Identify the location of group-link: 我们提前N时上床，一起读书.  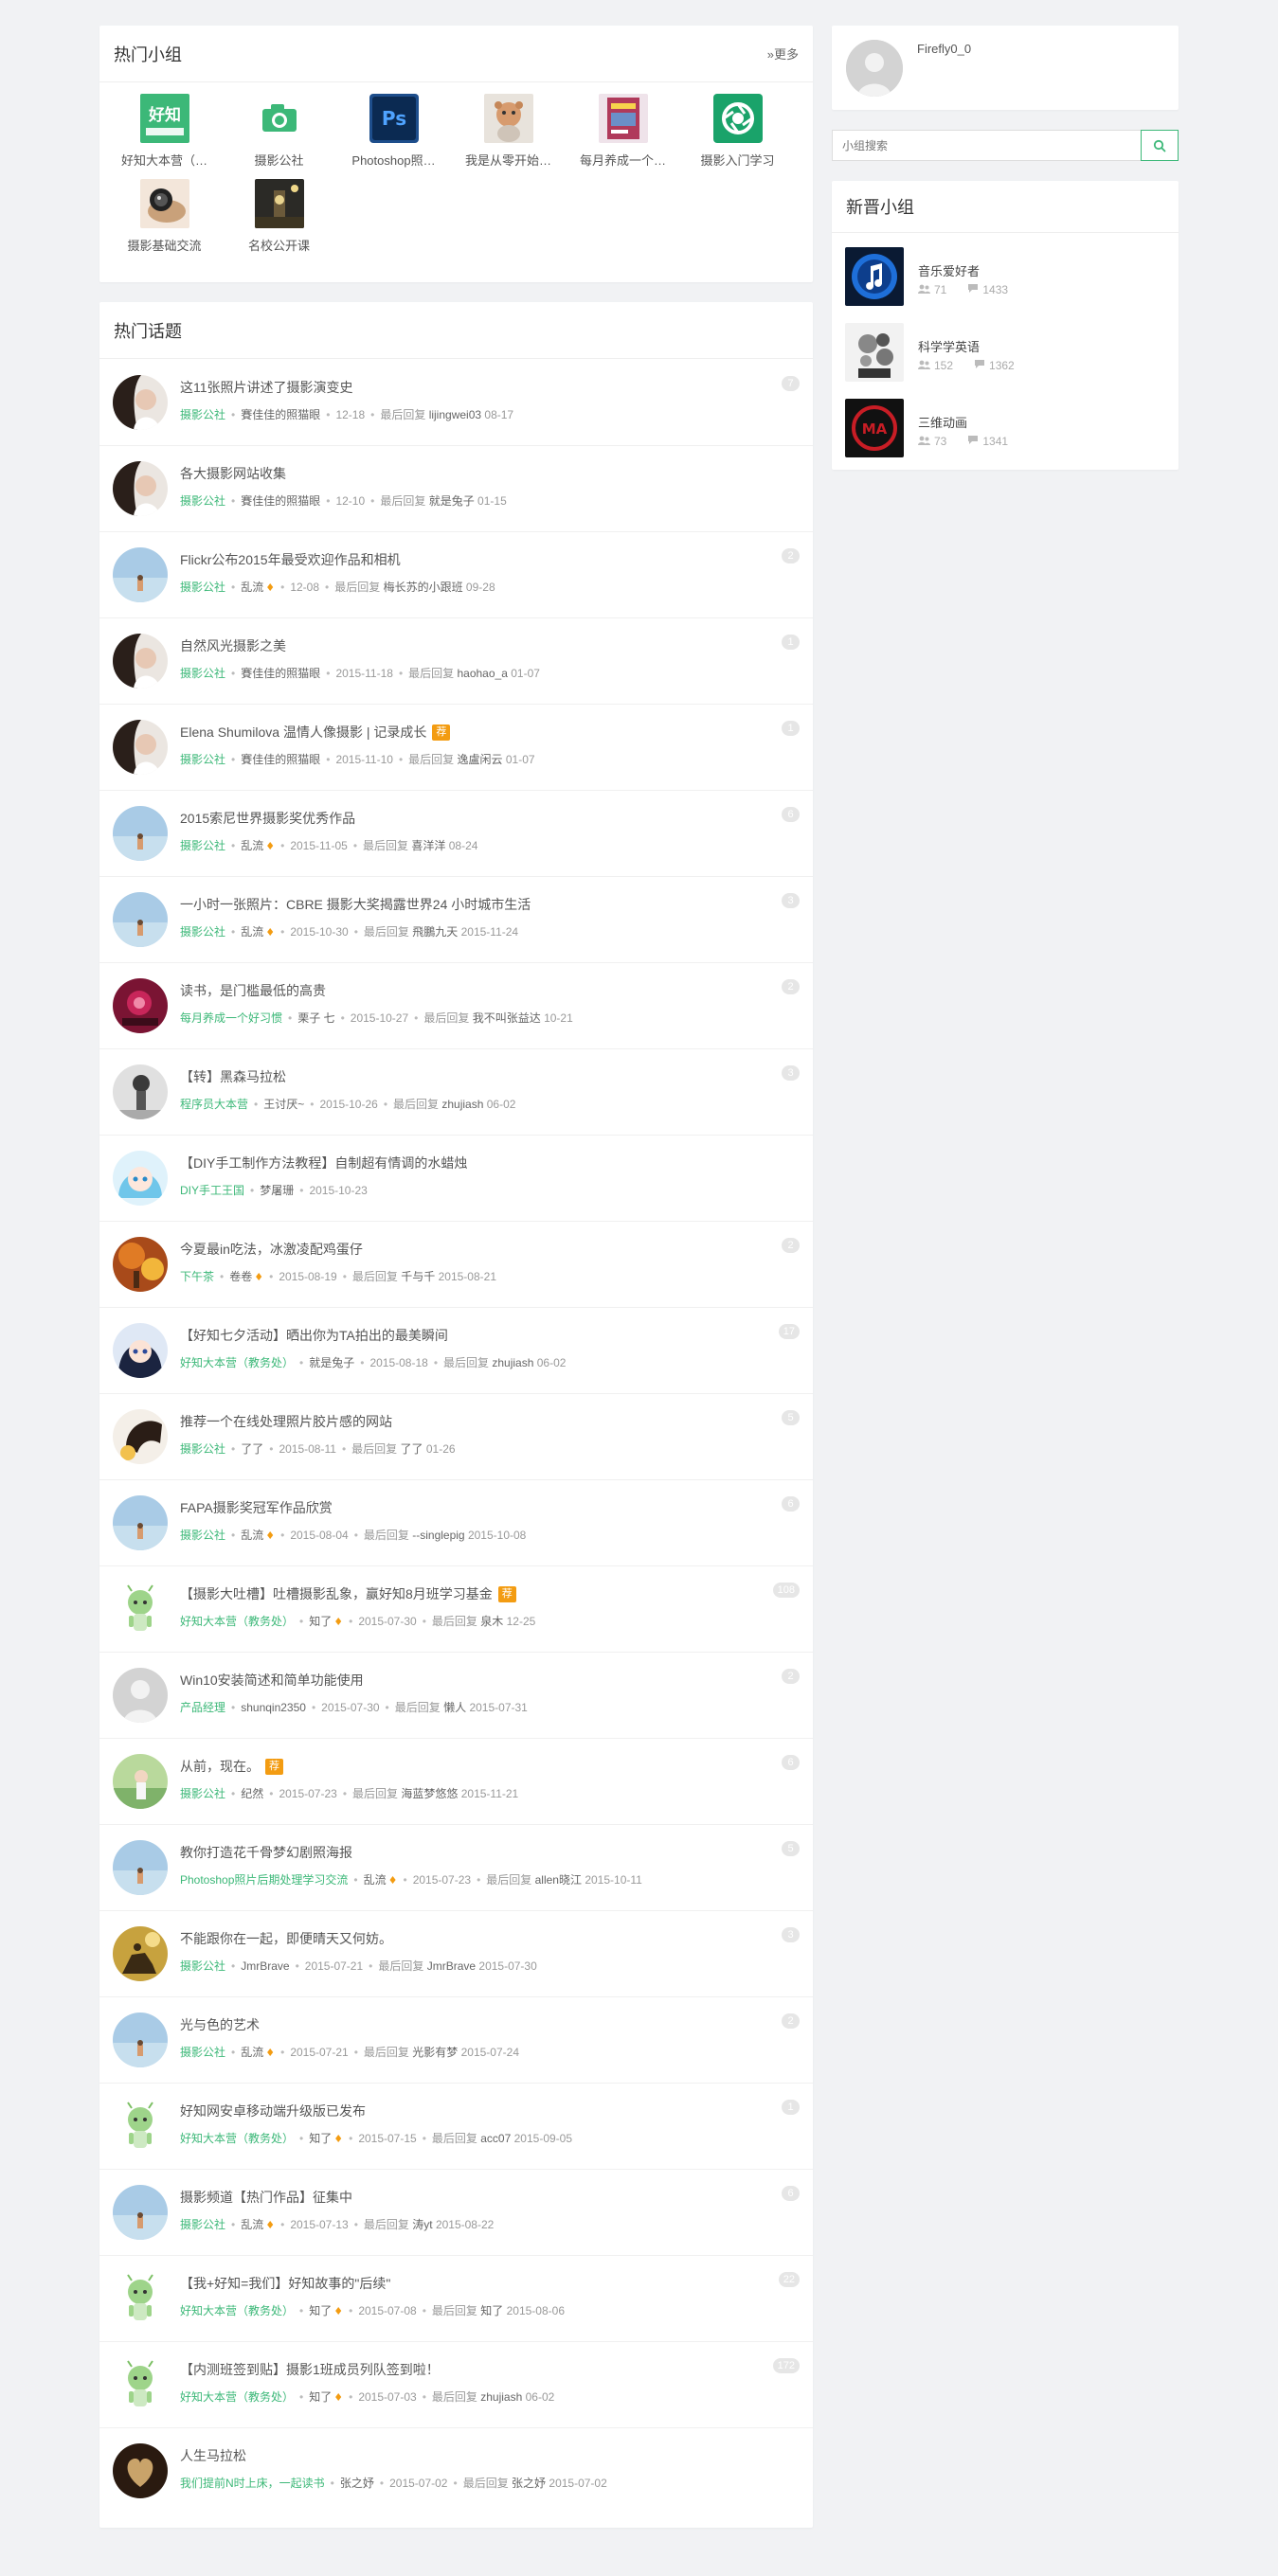
(252, 2483).